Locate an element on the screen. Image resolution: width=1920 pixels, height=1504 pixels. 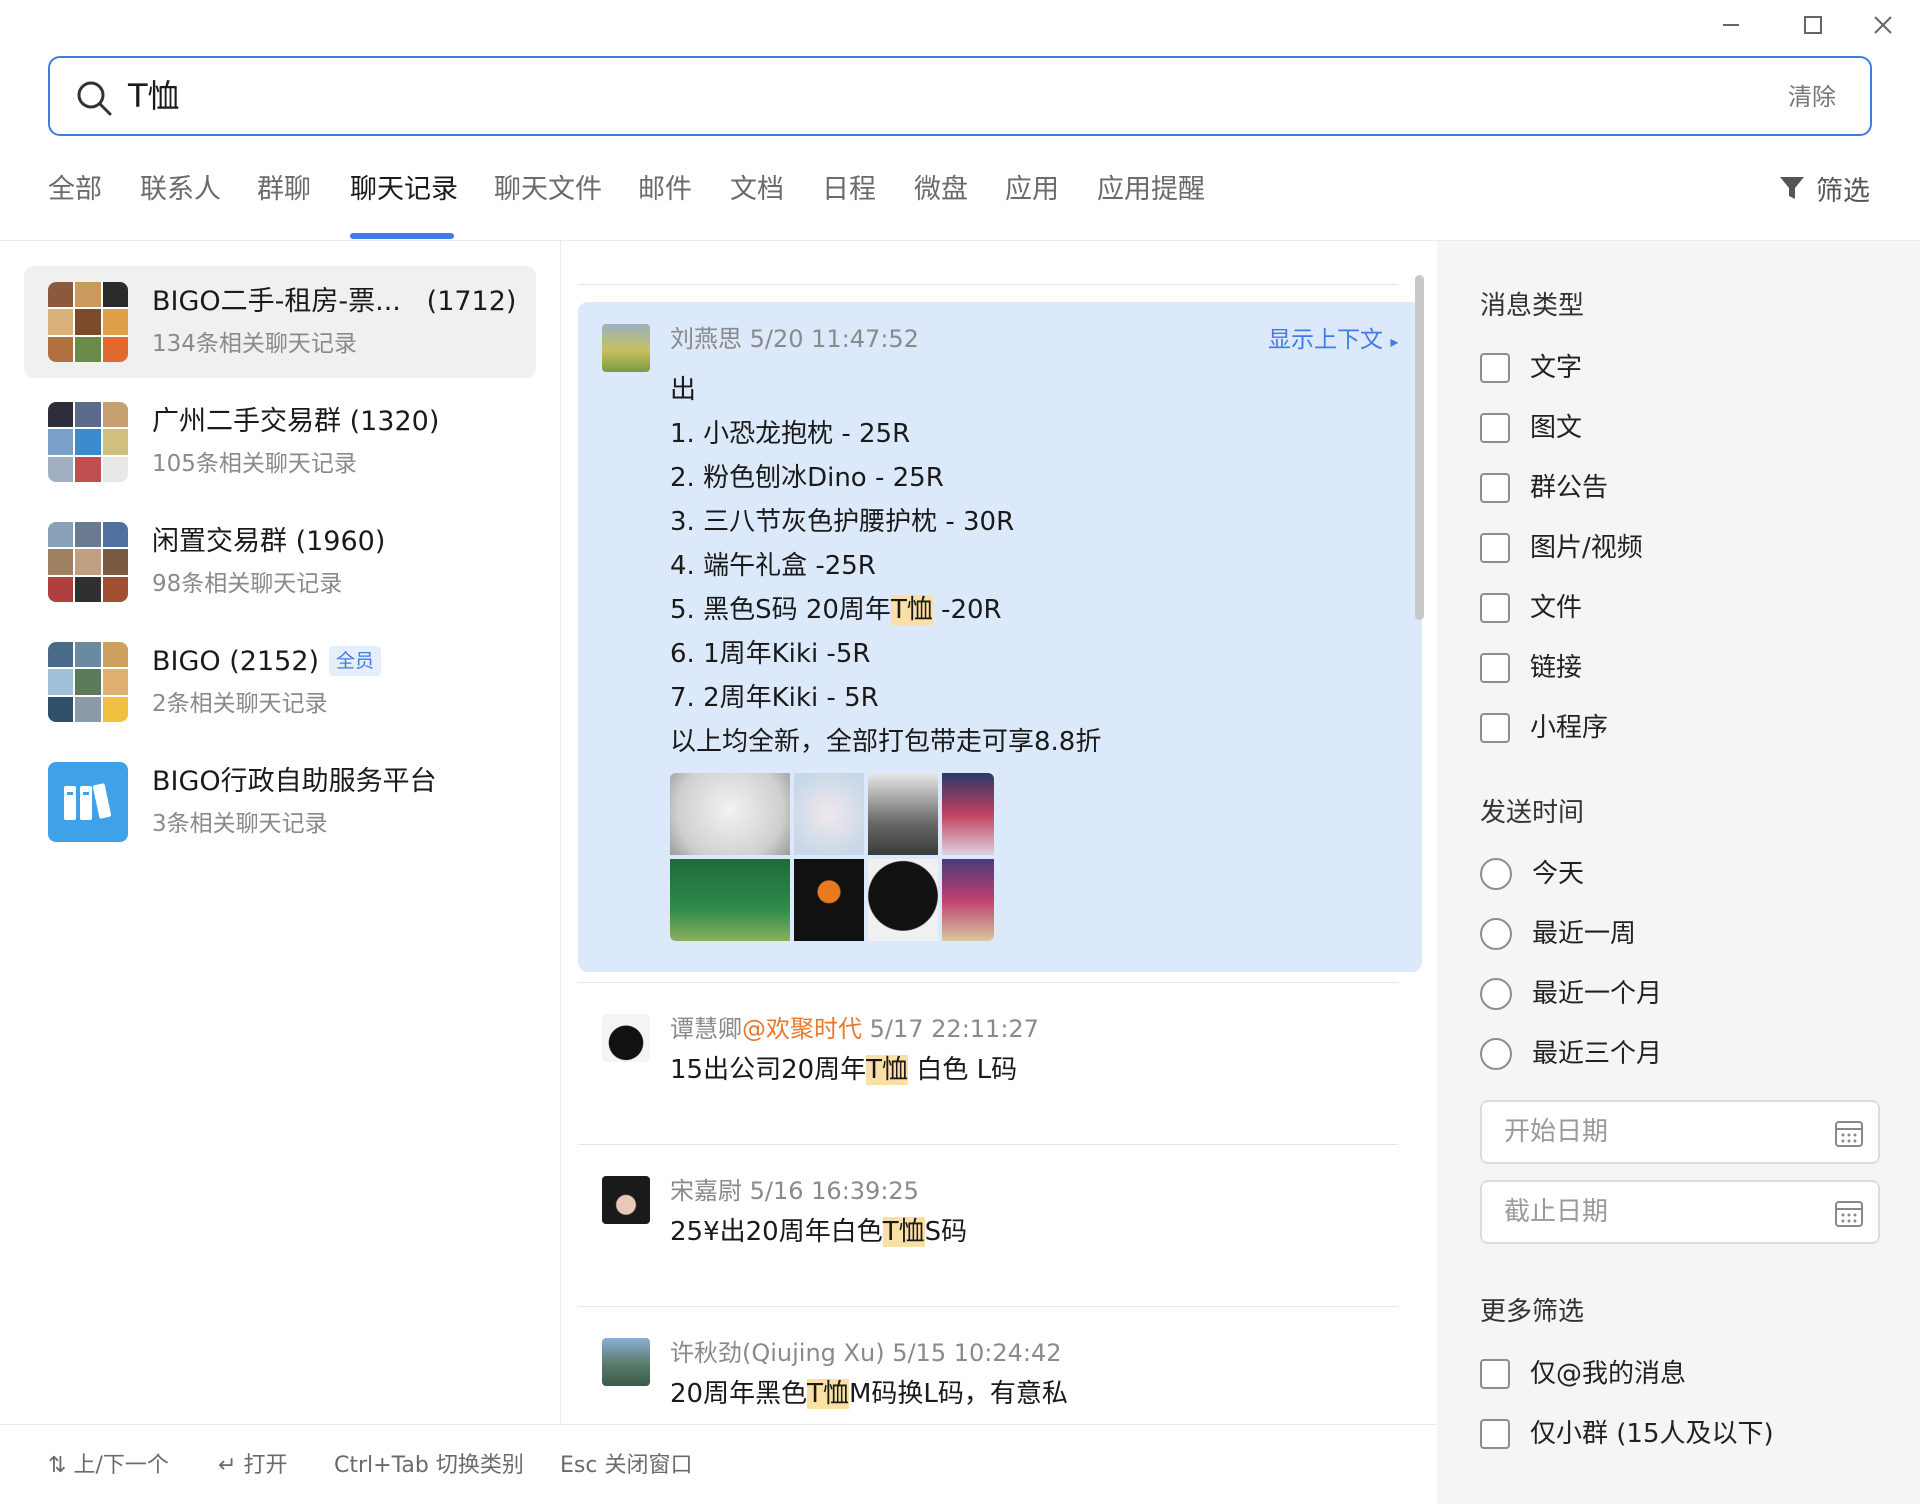
tab-microdisk: 微盘 is located at coordinates (941, 190).